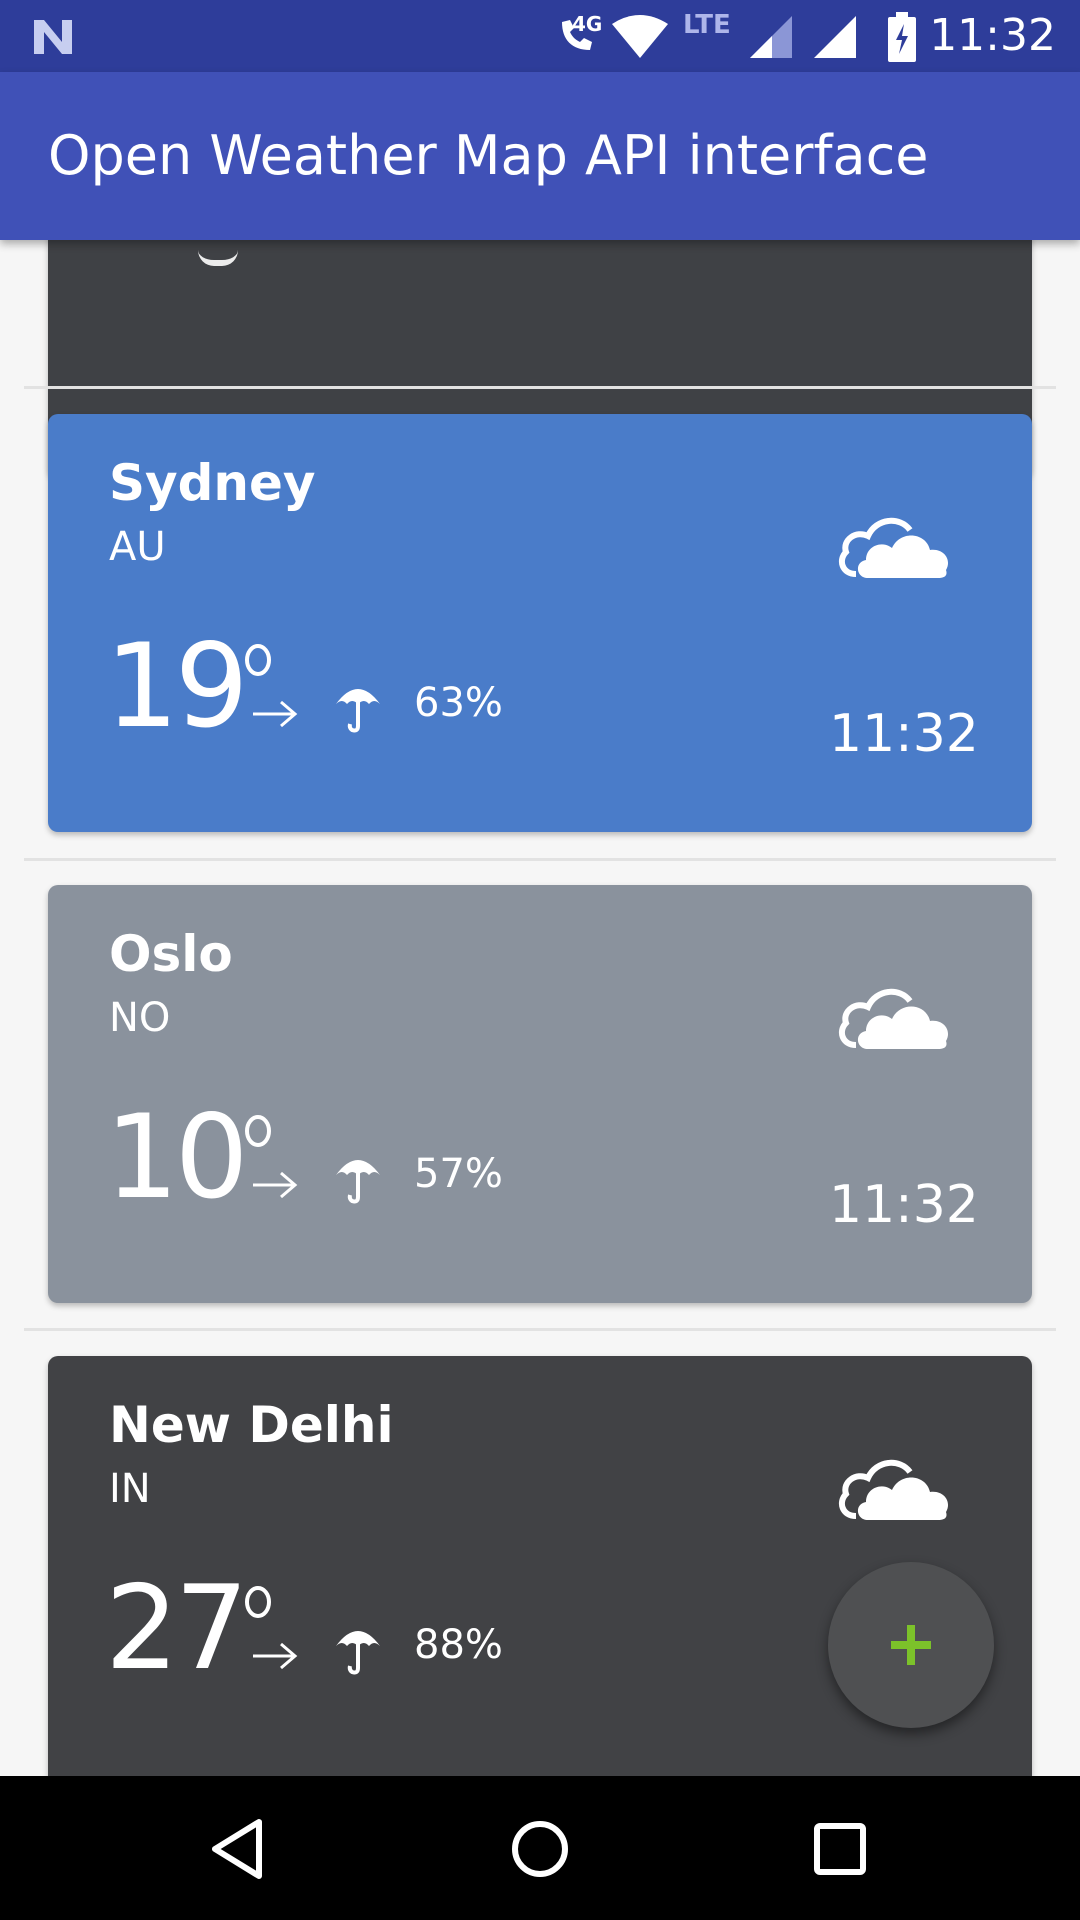 The height and width of the screenshot is (1920, 1080). Describe the element at coordinates (771, 37) in the screenshot. I see `signal-lte-icon` at that location.